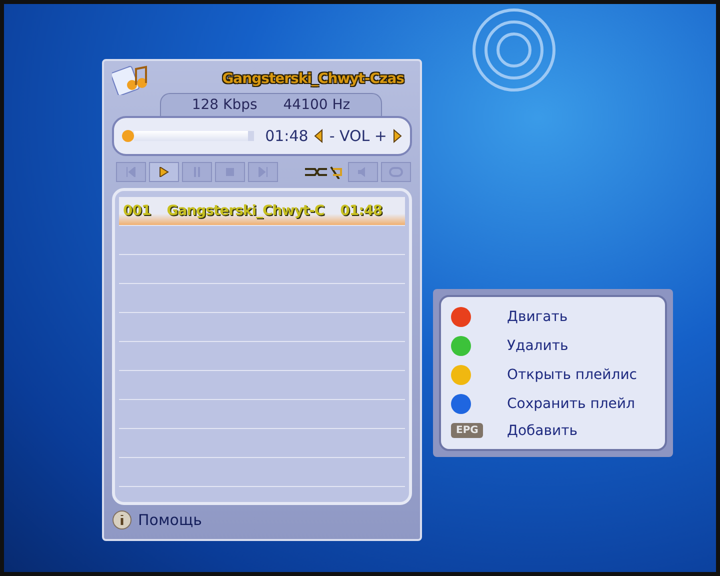 Image resolution: width=720 pixels, height=576 pixels. Describe the element at coordinates (313, 79) in the screenshot. I see `track-title: Gangsterski_Chwyt-Czas` at that location.